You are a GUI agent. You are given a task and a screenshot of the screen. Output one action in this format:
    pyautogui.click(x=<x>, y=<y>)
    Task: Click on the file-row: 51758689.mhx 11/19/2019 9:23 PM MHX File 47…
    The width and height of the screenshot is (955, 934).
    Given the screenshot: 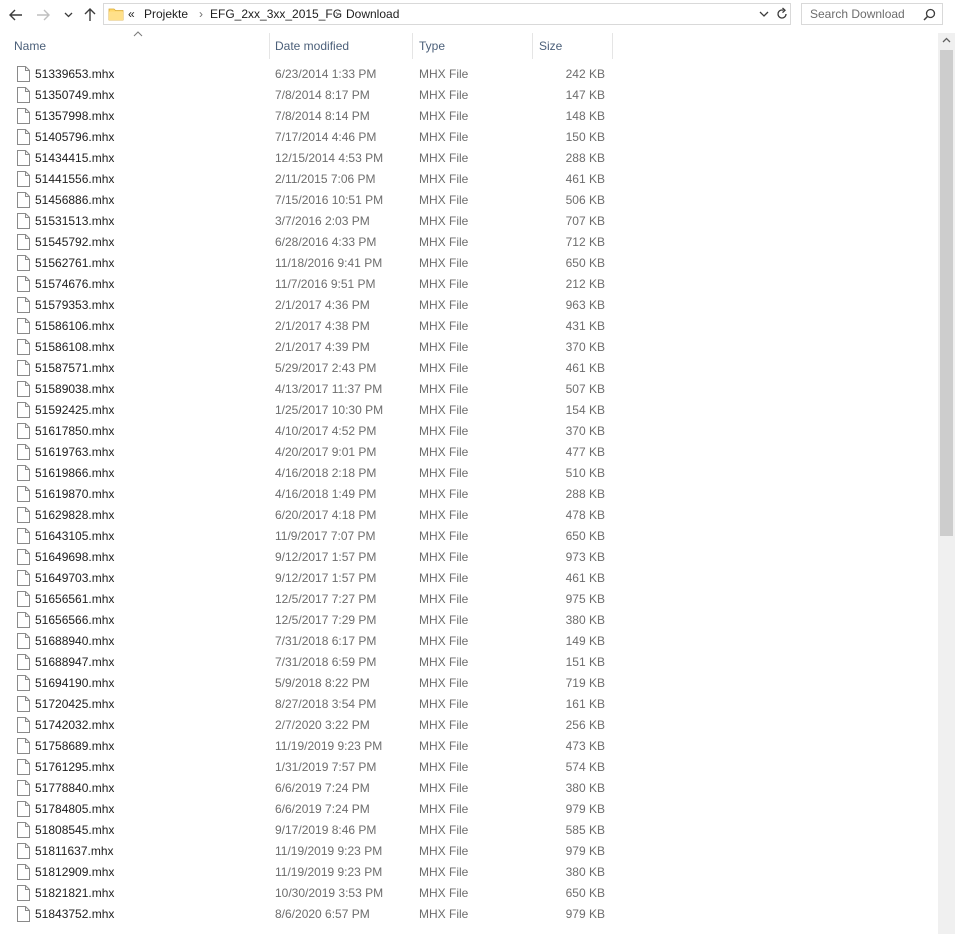 What is the action you would take?
    pyautogui.click(x=469, y=746)
    